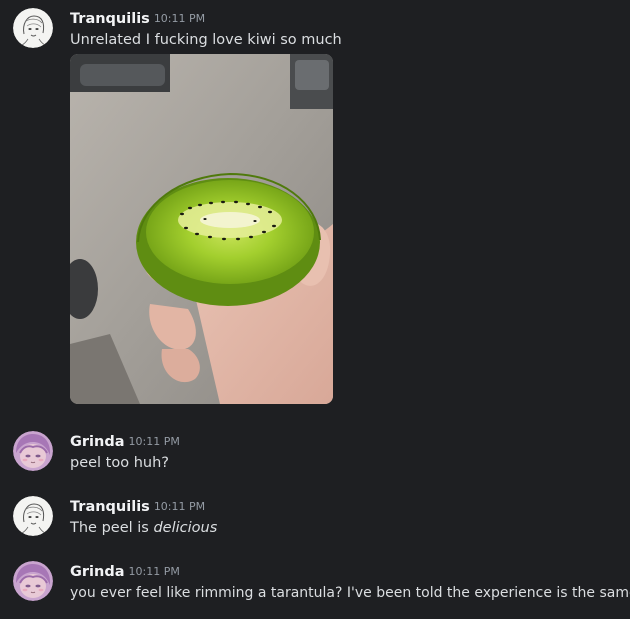 The width and height of the screenshot is (630, 619). I want to click on message-text: Unrelated I fucking love kiwi so much, so click(206, 40).